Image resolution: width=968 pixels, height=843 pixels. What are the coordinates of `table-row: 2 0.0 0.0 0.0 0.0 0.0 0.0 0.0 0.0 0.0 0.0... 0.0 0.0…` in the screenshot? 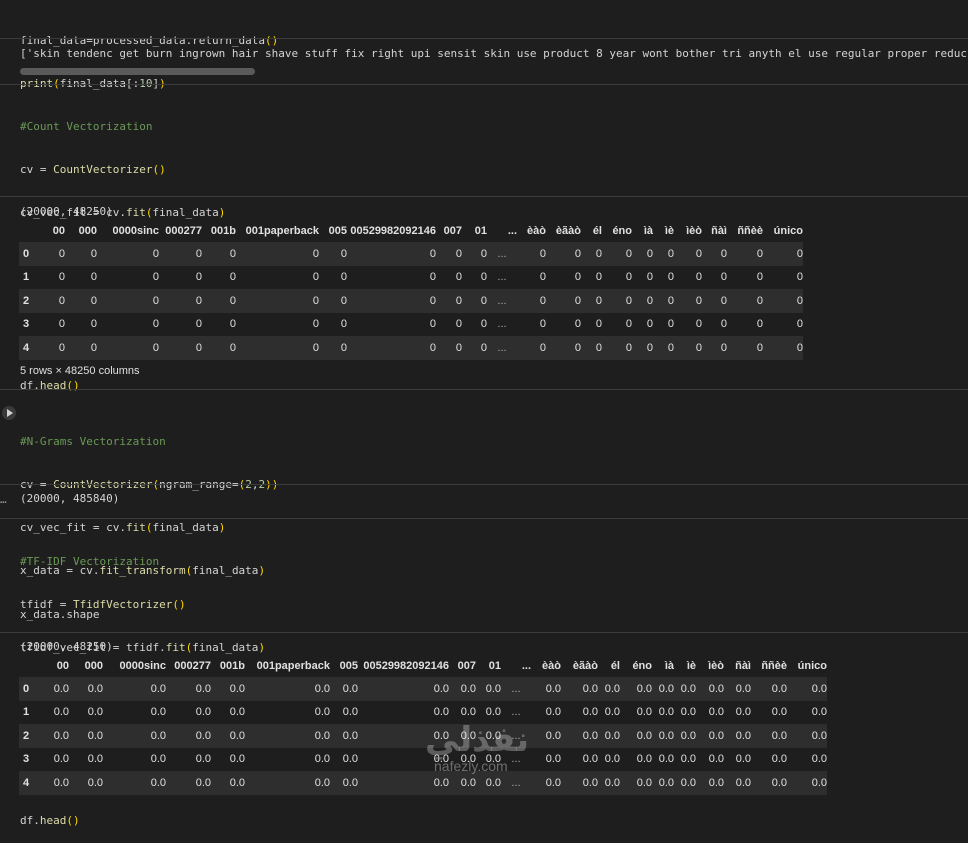 It's located at (423, 736).